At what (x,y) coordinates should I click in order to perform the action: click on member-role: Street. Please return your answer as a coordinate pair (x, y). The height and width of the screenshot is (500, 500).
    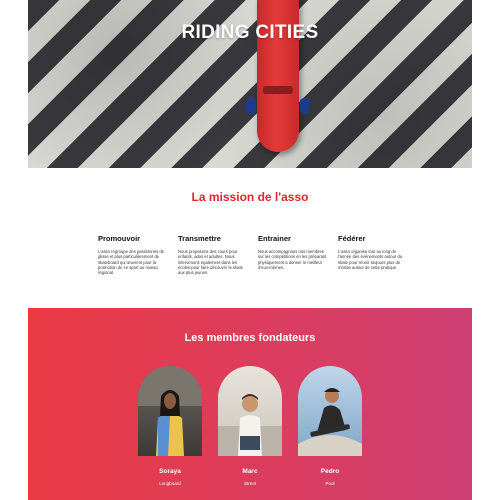
    Looking at the image, I should click on (249, 483).